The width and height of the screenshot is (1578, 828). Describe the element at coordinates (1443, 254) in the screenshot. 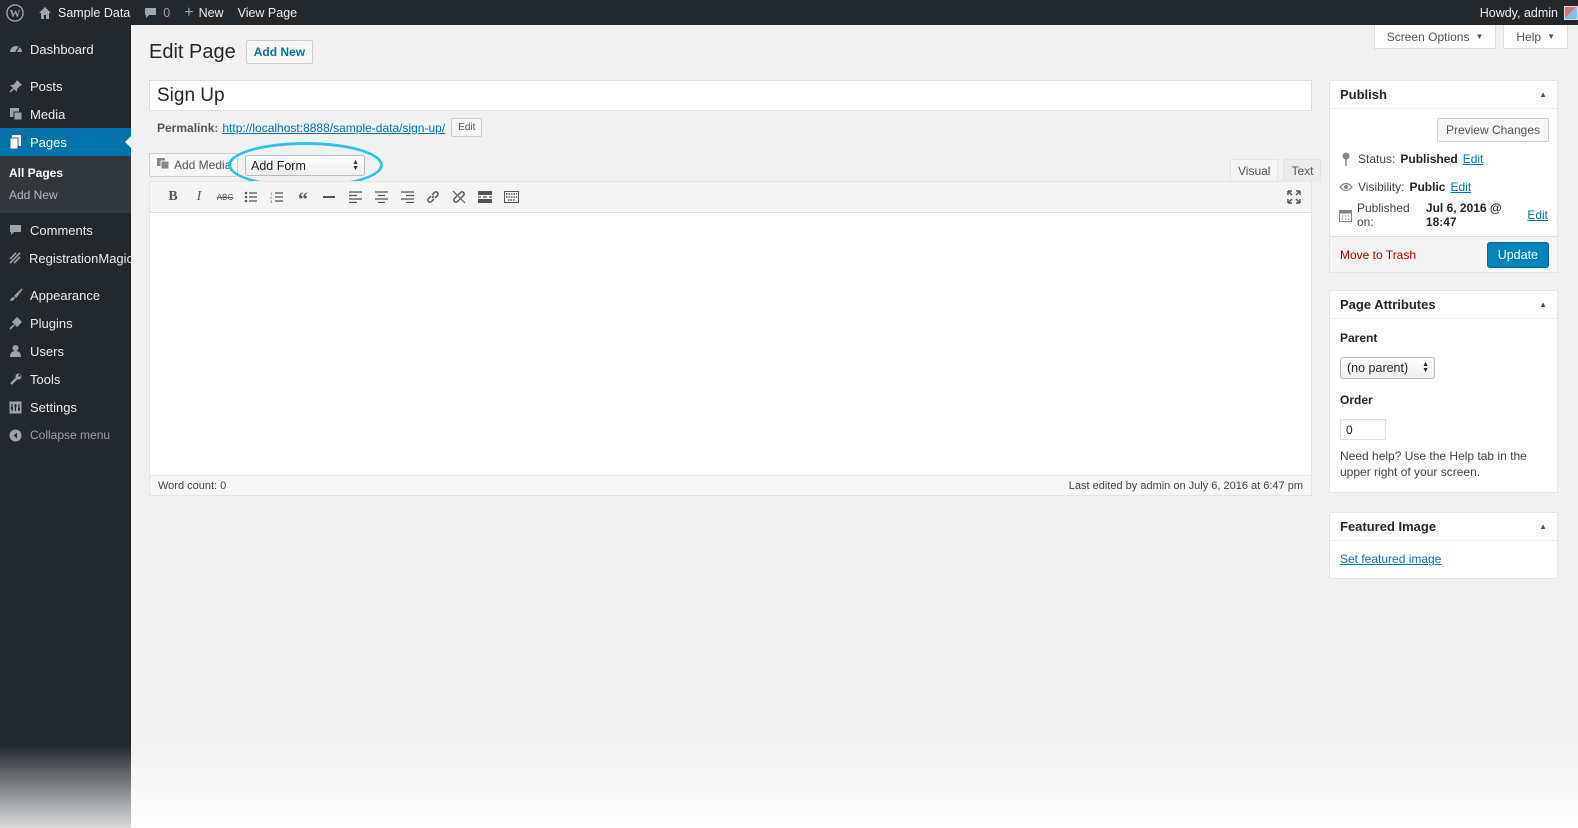

I see `publish-actions: Move to Trash Update` at that location.